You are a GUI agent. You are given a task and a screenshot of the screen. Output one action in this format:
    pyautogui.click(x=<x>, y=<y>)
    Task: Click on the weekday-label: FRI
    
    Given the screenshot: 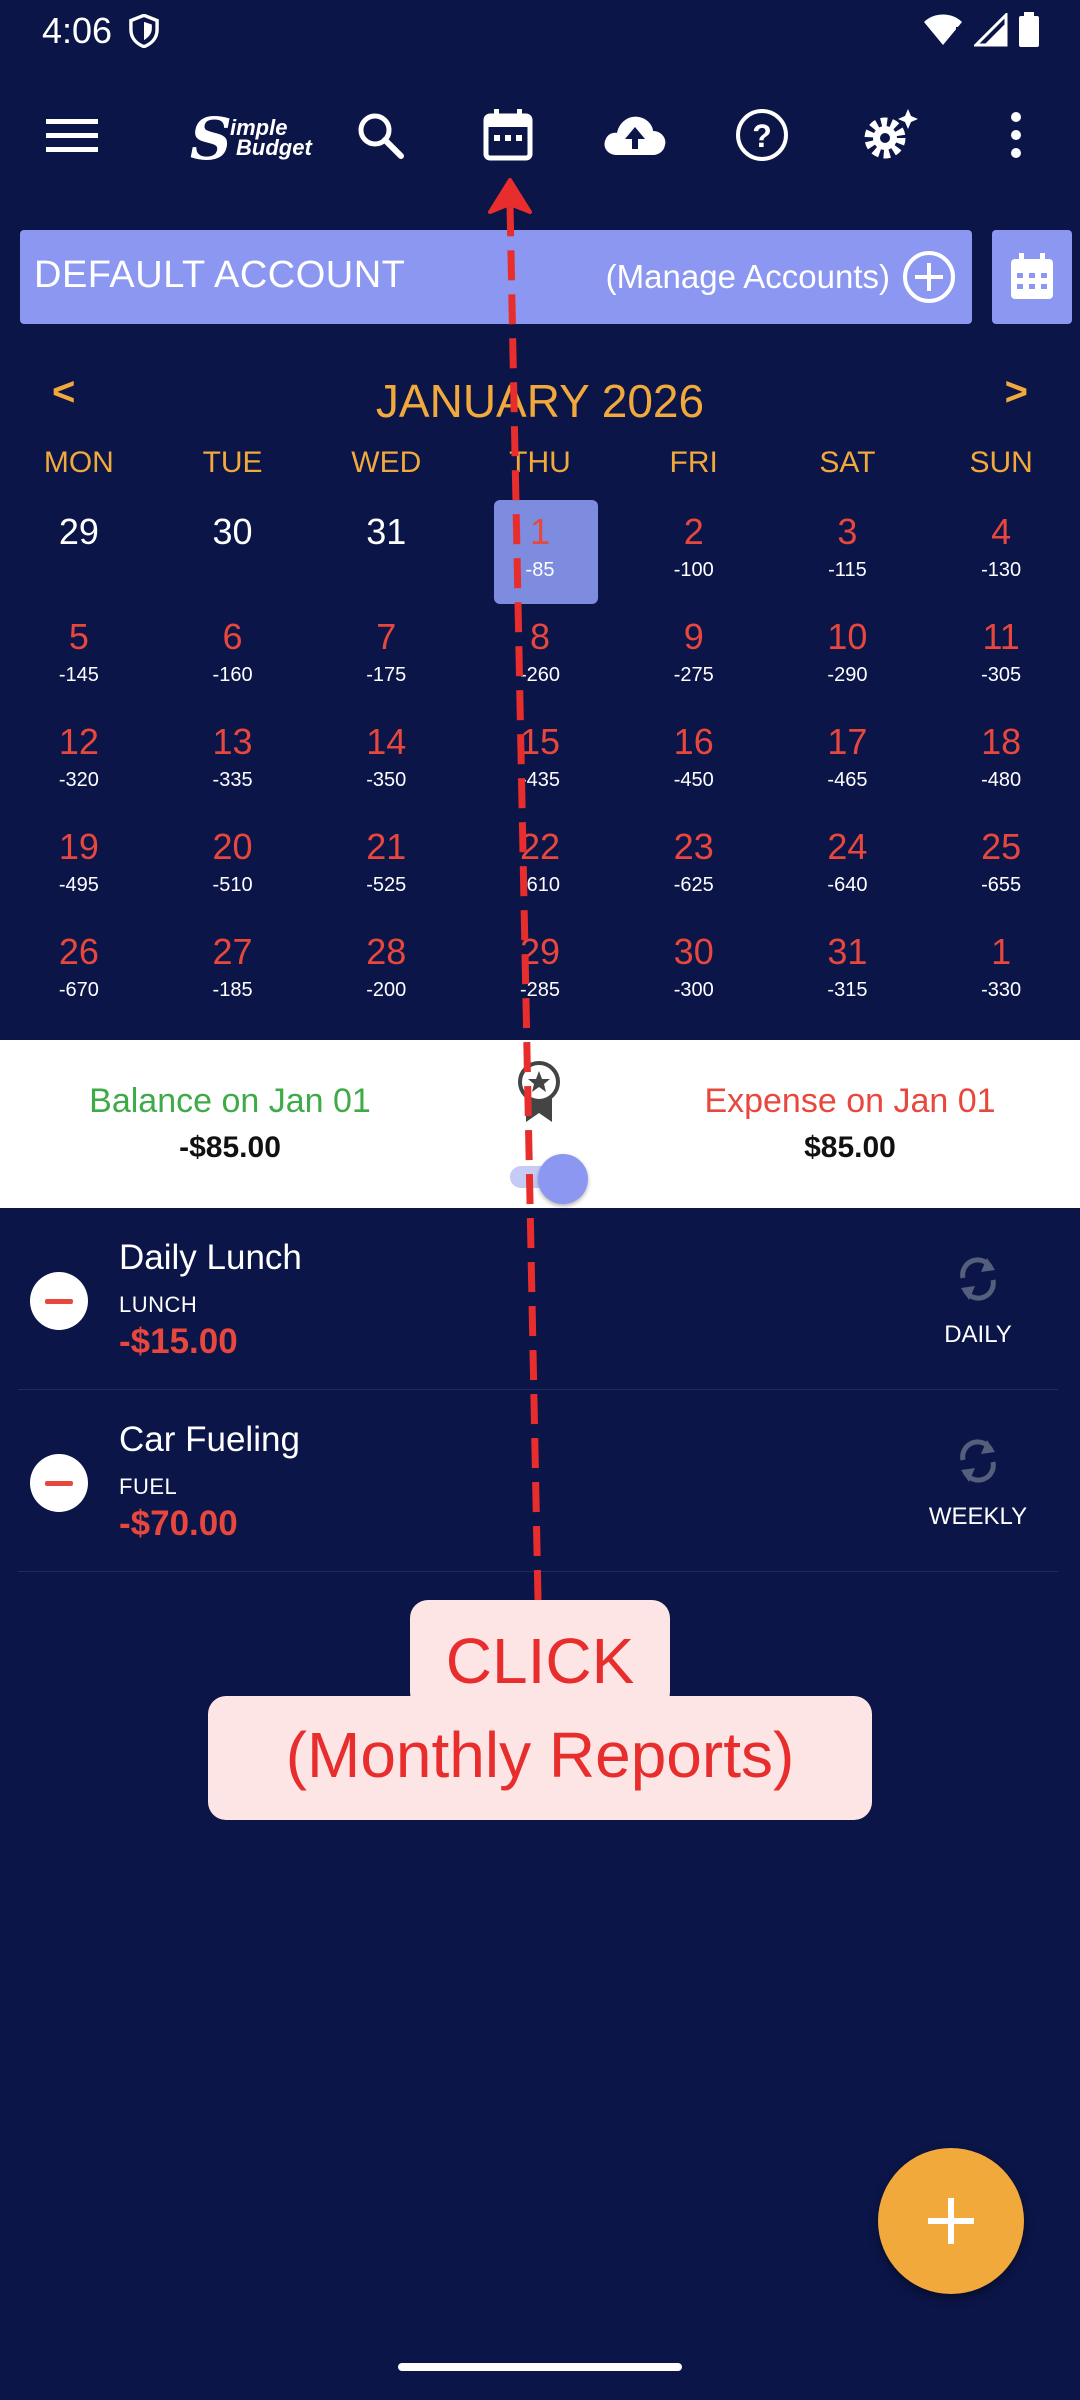 What is the action you would take?
    pyautogui.click(x=693, y=462)
    